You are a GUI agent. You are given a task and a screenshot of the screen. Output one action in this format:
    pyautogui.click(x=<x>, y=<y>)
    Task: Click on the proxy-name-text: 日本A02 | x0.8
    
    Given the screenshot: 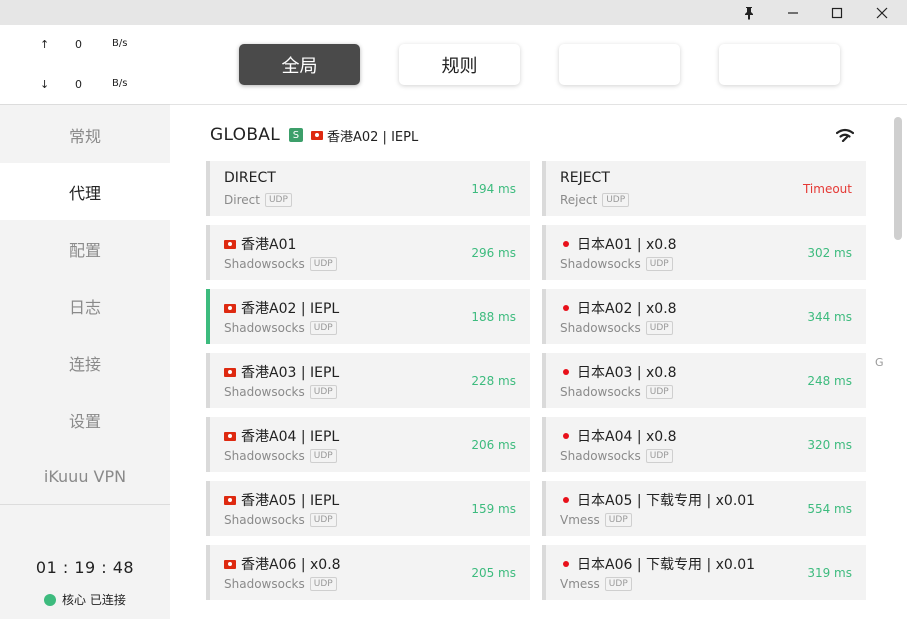 What is the action you would take?
    pyautogui.click(x=627, y=309)
    